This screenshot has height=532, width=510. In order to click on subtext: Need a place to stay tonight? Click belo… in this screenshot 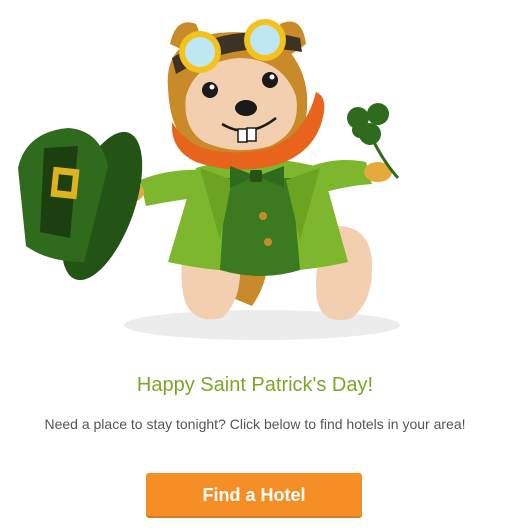, I will do `click(255, 424)`.